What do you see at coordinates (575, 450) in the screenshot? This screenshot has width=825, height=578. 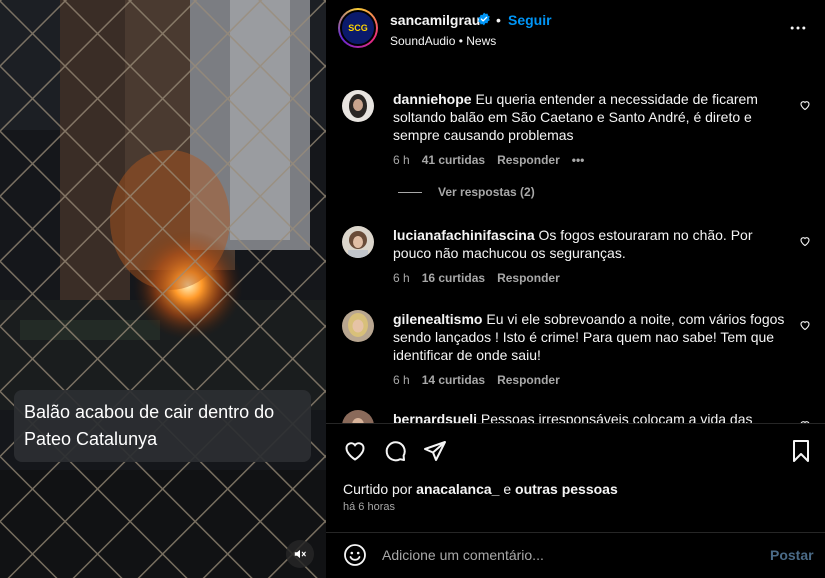 I see `post-actions` at bounding box center [575, 450].